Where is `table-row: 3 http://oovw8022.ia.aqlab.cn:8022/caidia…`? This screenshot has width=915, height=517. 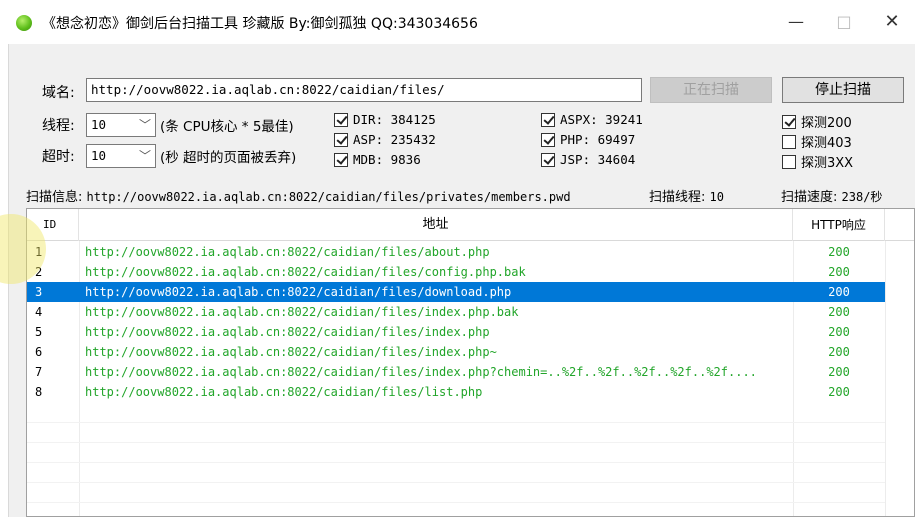
table-row: 3 http://oovw8022.ia.aqlab.cn:8022/caidia… is located at coordinates (456, 292).